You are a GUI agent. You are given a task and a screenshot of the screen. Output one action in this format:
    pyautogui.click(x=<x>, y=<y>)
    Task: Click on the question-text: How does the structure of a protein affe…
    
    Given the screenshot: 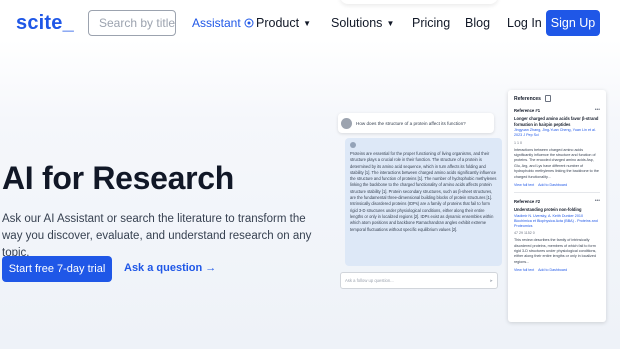 What is the action you would take?
    pyautogui.click(x=411, y=123)
    